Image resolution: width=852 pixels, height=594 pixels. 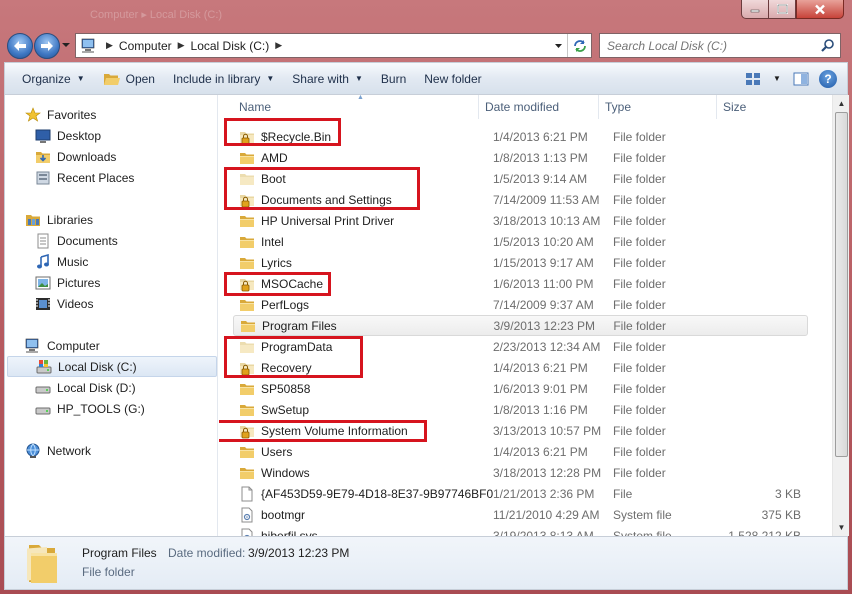 What do you see at coordinates (145, 46) in the screenshot?
I see `breadcrumb-computer: Computer` at bounding box center [145, 46].